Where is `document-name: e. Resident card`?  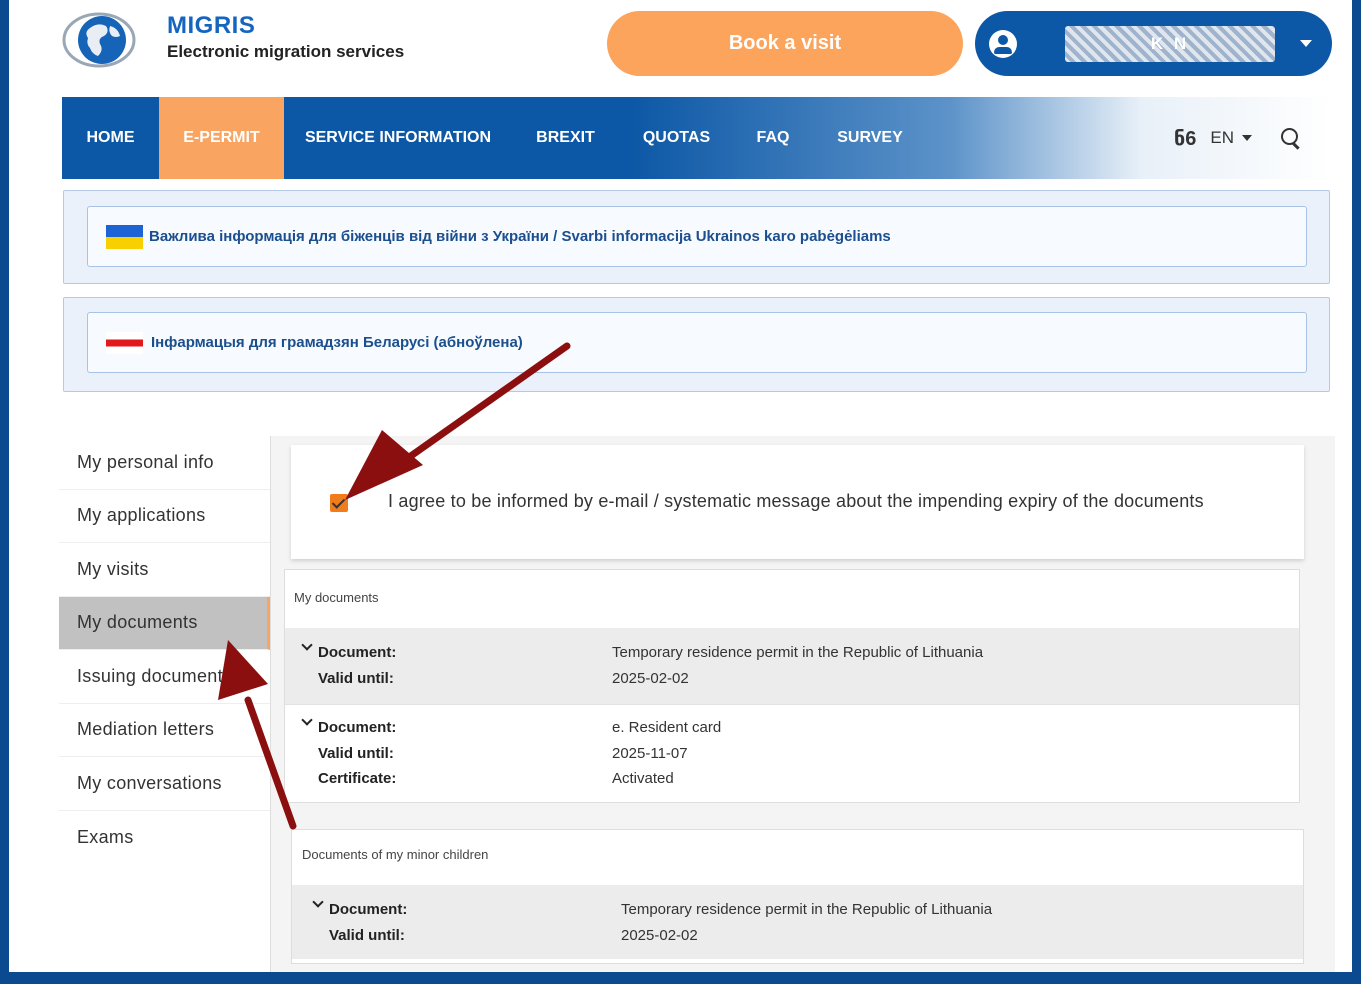 document-name: e. Resident card is located at coordinates (667, 727).